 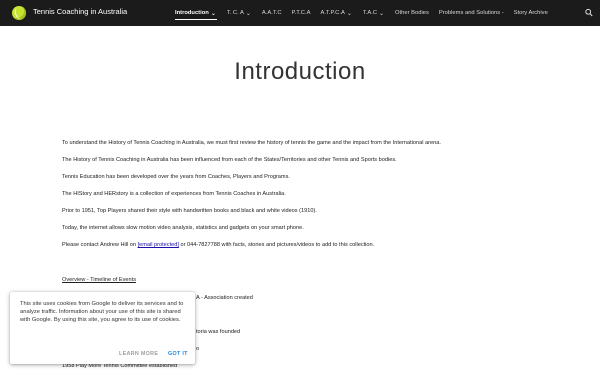 I want to click on nav-item-introduction: Introduction ⌄, so click(x=196, y=13).